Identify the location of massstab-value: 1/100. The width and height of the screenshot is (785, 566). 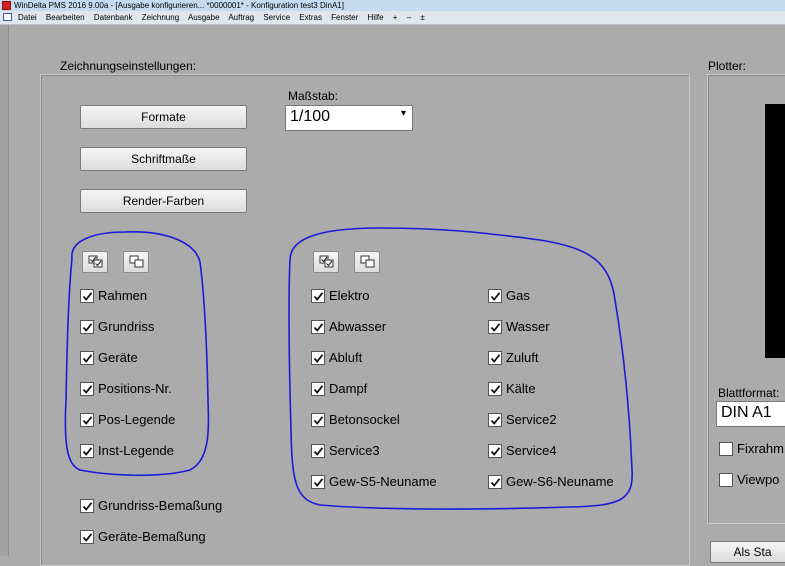
(310, 116).